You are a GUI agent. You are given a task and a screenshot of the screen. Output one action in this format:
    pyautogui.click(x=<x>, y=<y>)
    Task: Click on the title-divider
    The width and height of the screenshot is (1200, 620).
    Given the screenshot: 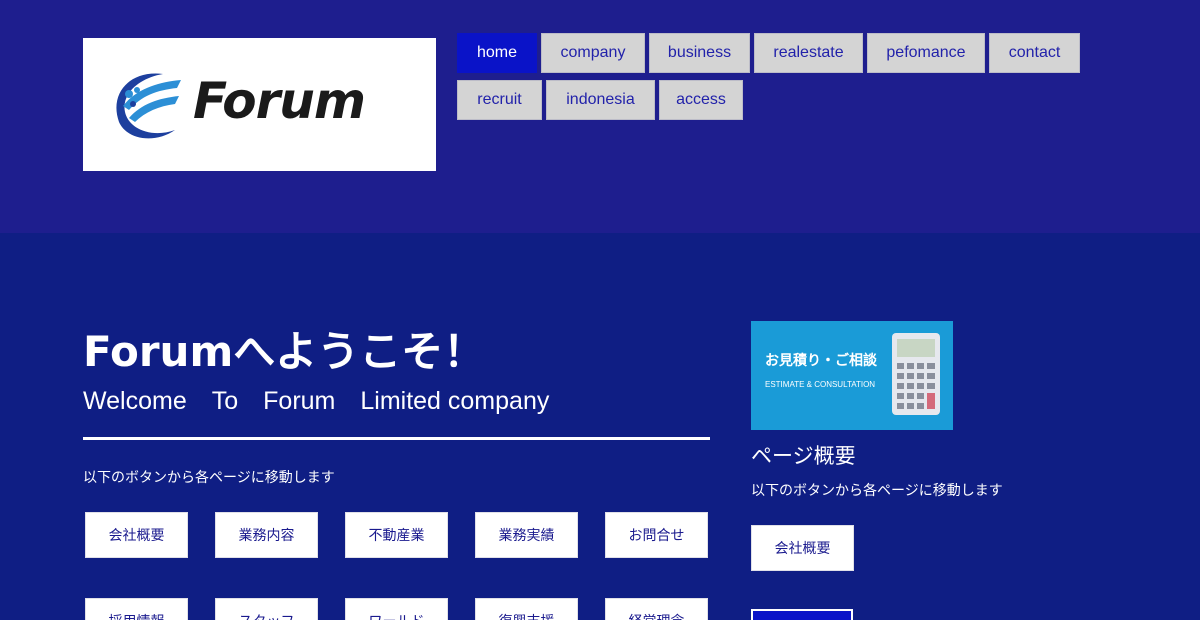 What is the action you would take?
    pyautogui.click(x=396, y=438)
    